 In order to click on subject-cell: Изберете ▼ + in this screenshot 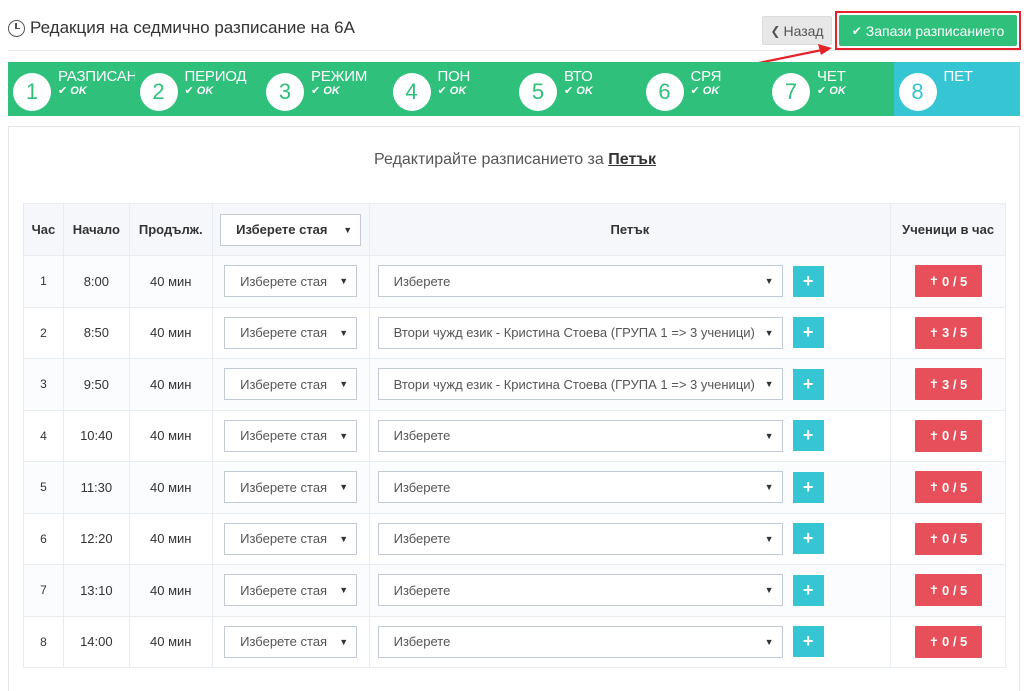, I will do `click(630, 641)`.